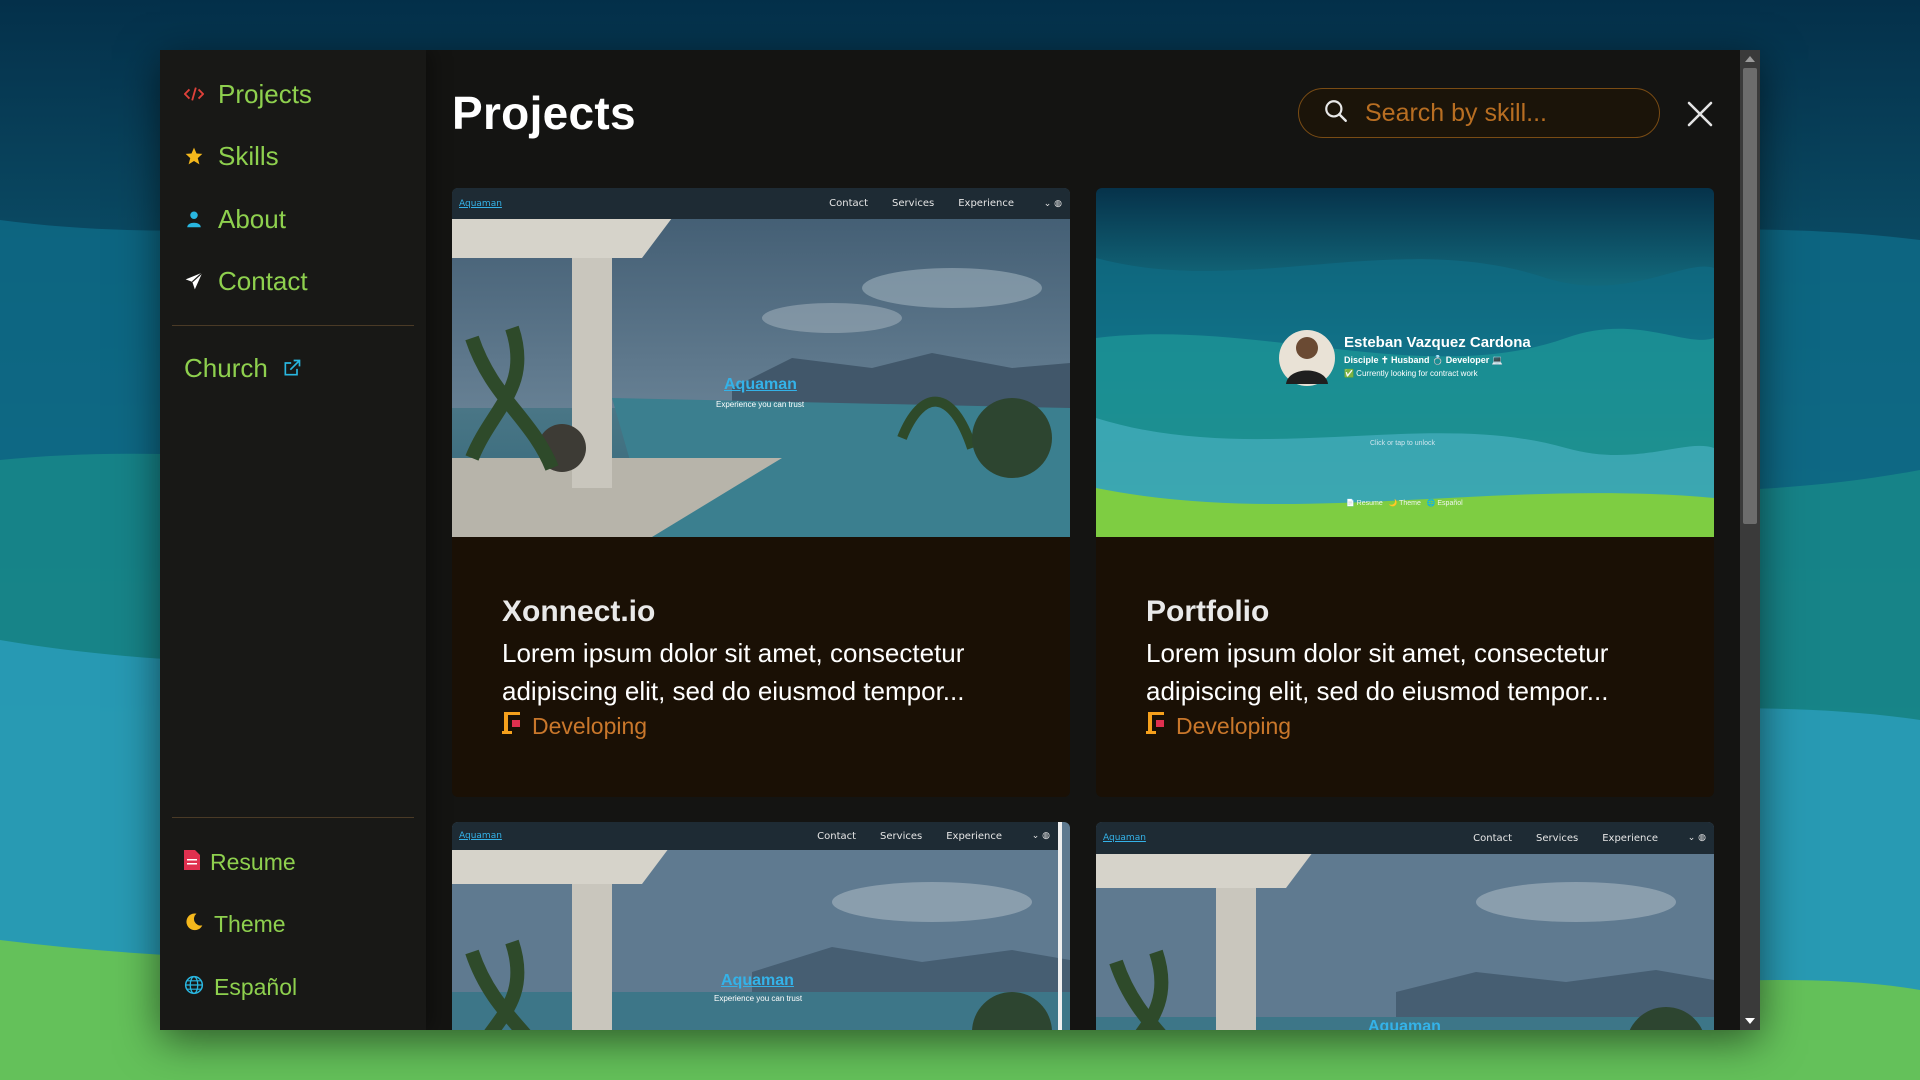 Image resolution: width=1920 pixels, height=1080 pixels. Describe the element at coordinates (265, 93) in the screenshot. I see `sidebar-item-label: Projects` at that location.